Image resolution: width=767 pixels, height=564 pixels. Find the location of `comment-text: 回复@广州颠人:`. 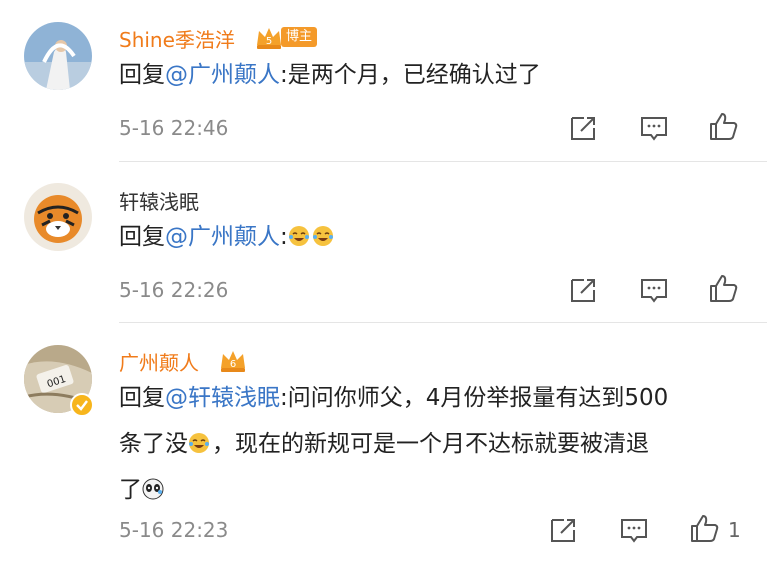

comment-text: 回复@广州颠人: is located at coordinates (434, 237).